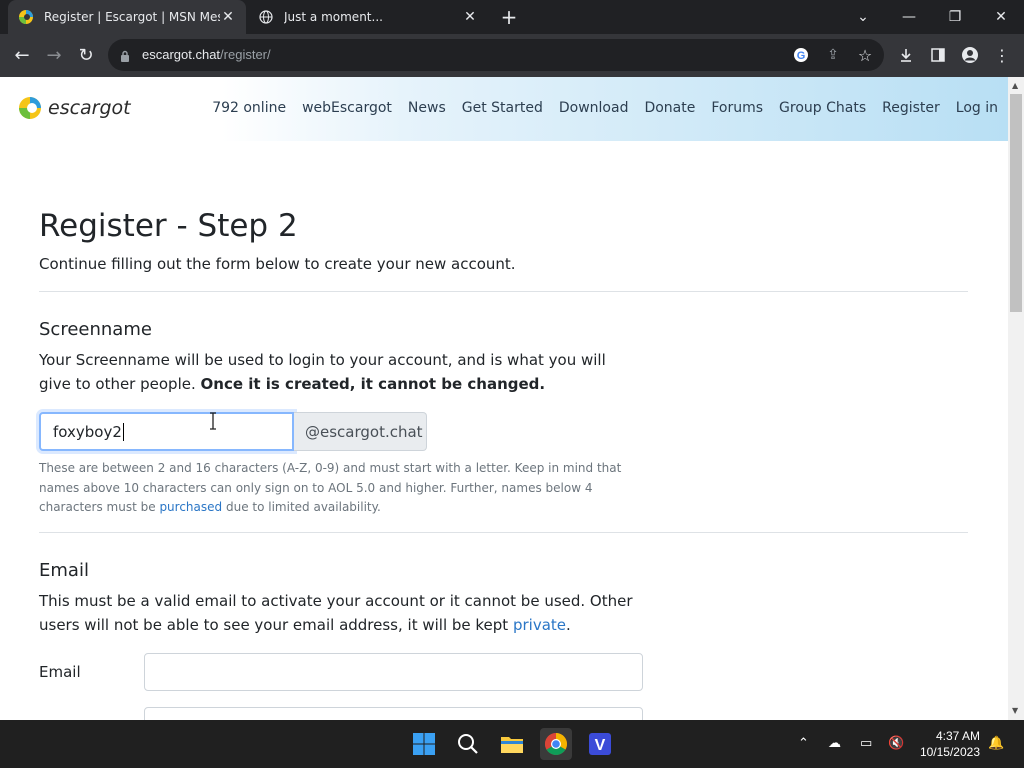 The width and height of the screenshot is (1024, 768). I want to click on v-app-icon: V, so click(600, 744).